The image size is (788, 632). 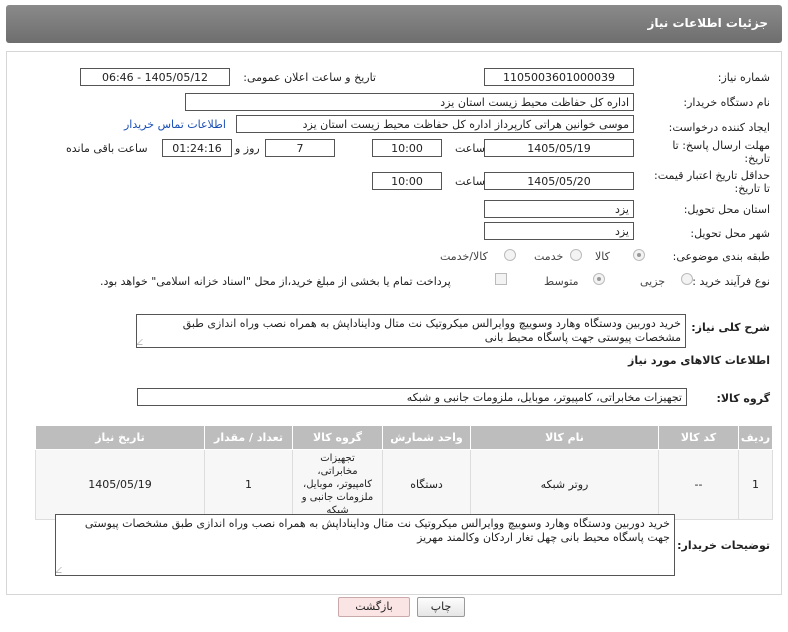 What do you see at coordinates (510, 255) in the screenshot?
I see `category-radio-goods-service` at bounding box center [510, 255].